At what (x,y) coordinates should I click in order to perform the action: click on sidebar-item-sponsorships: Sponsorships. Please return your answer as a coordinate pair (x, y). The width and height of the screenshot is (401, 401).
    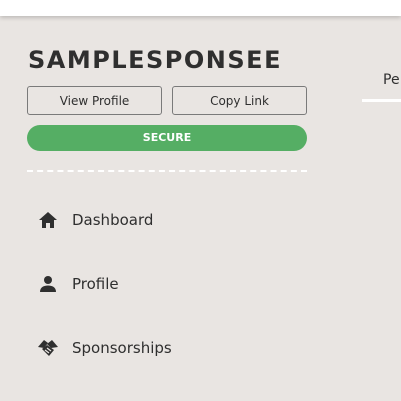
    Looking at the image, I should click on (167, 348).